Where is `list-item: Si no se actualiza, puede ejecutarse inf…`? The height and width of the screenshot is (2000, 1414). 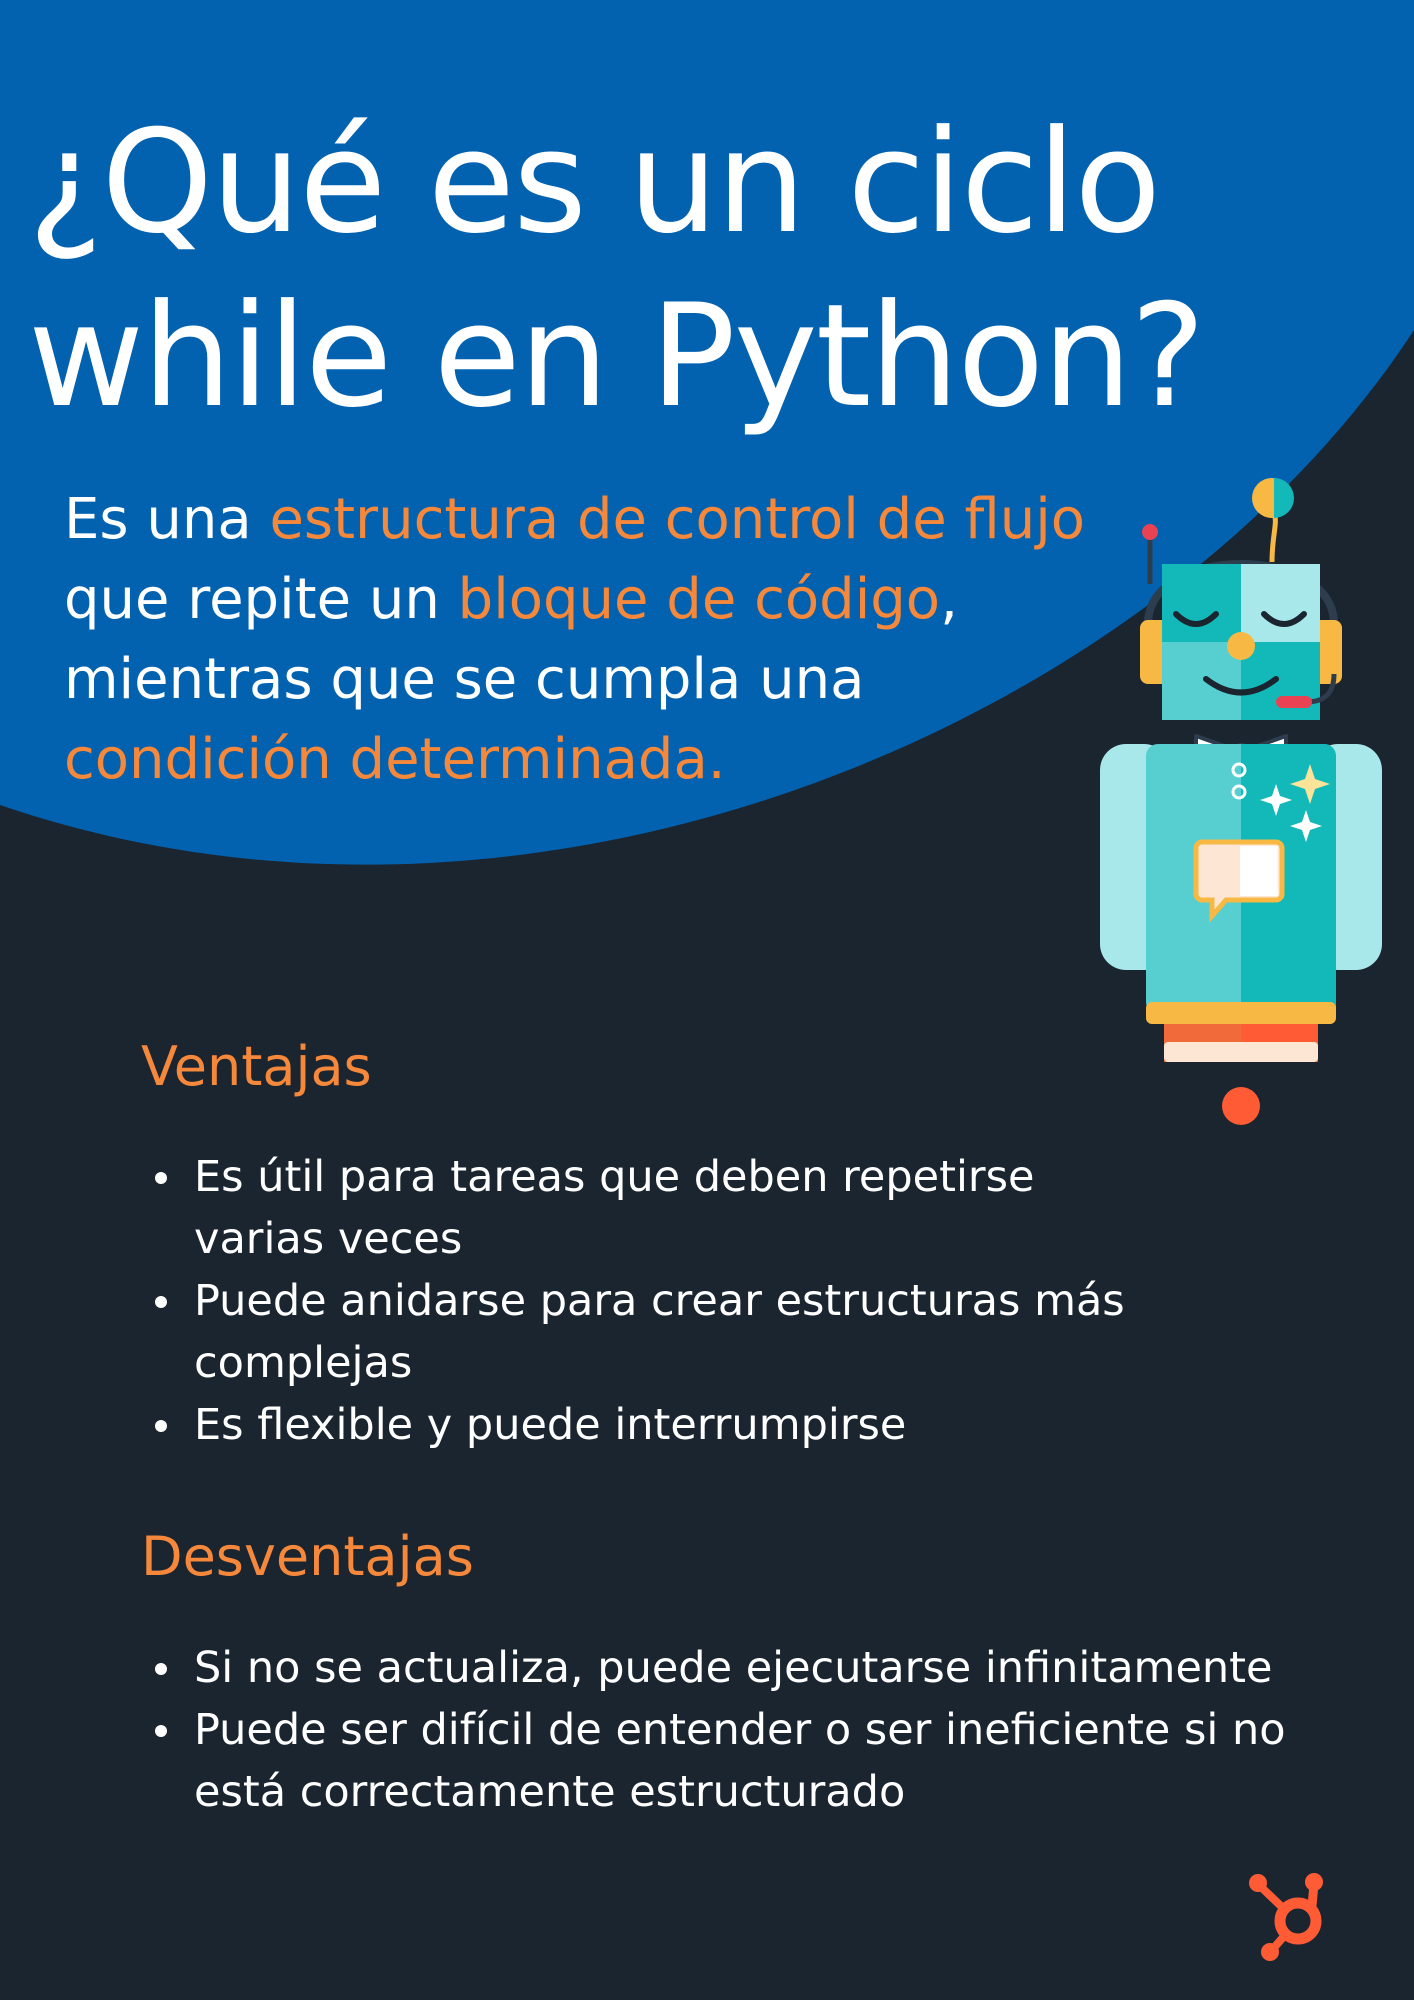 list-item: Si no se actualiza, puede ejecutarse inf… is located at coordinates (726, 1668).